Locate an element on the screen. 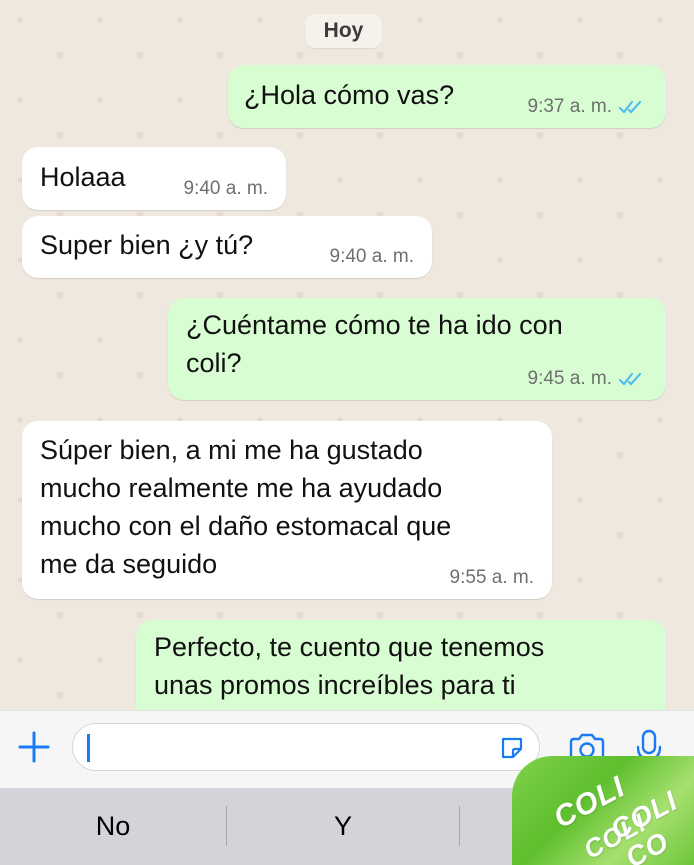 This screenshot has height=865, width=694. message-meta: 9:45 a. m. is located at coordinates (588, 379).